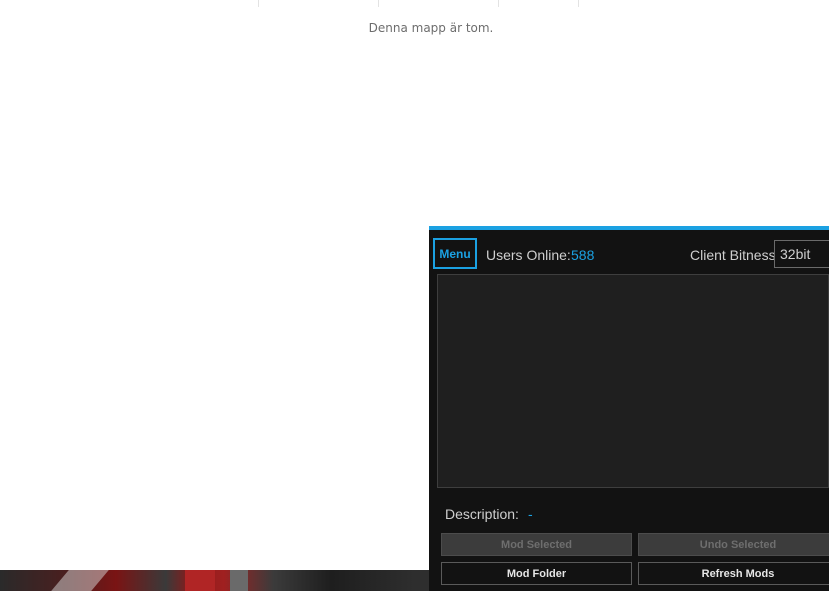  What do you see at coordinates (530, 514) in the screenshot?
I see `description-value: -` at bounding box center [530, 514].